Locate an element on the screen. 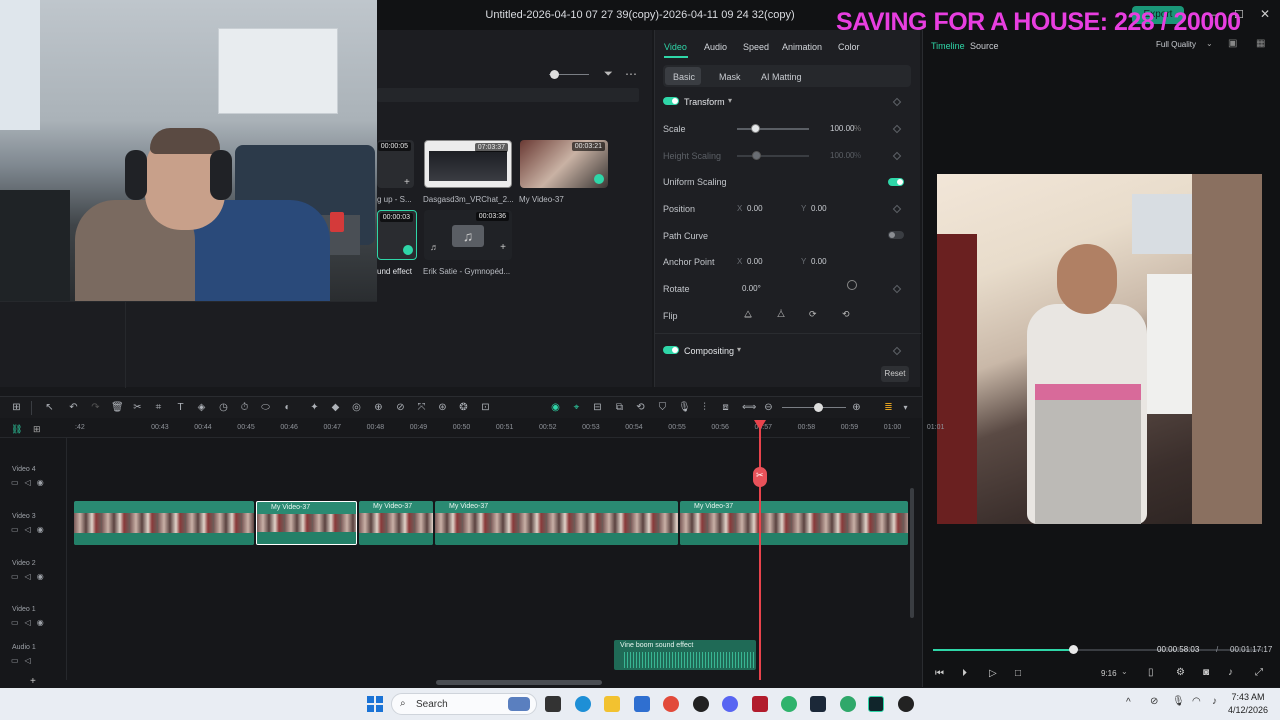  playhead-handle: ✂ is located at coordinates (760, 477).